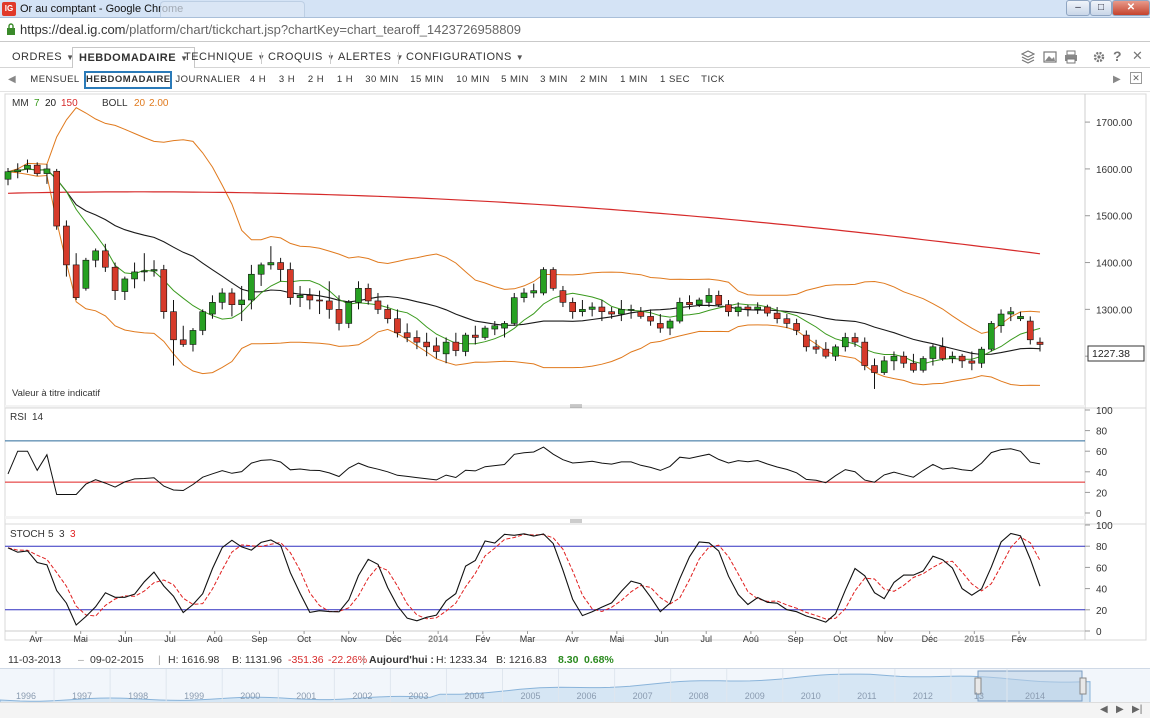 Image resolution: width=1150 pixels, height=718 pixels. I want to click on tf-3min: 3 MIN, so click(554, 80).